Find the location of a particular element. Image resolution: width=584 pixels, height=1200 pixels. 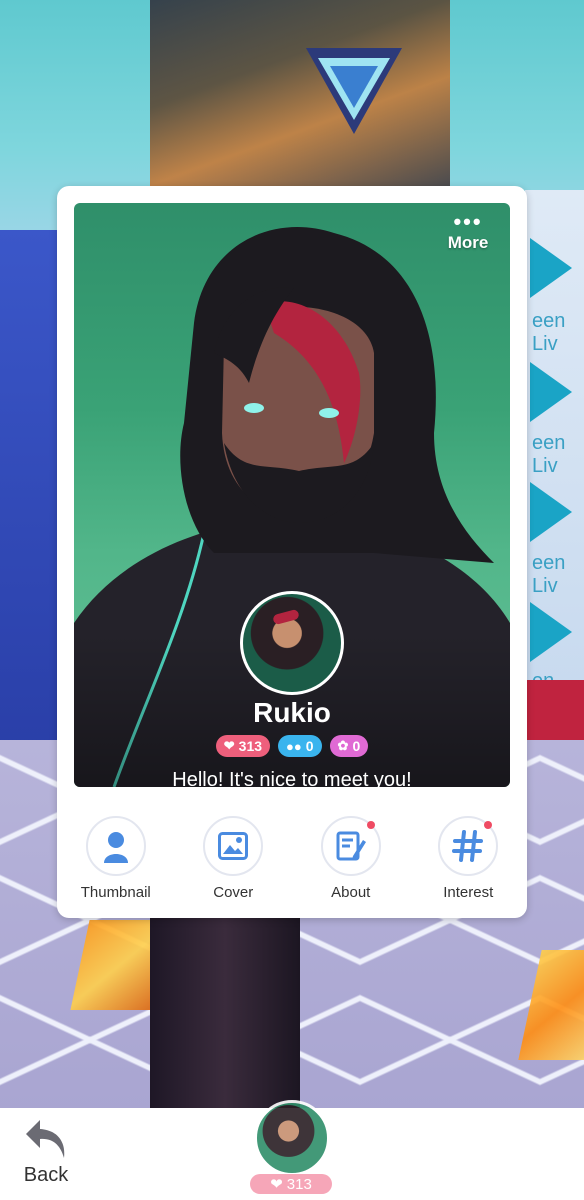

gifts-badge: ✿ 0 is located at coordinates (349, 746).